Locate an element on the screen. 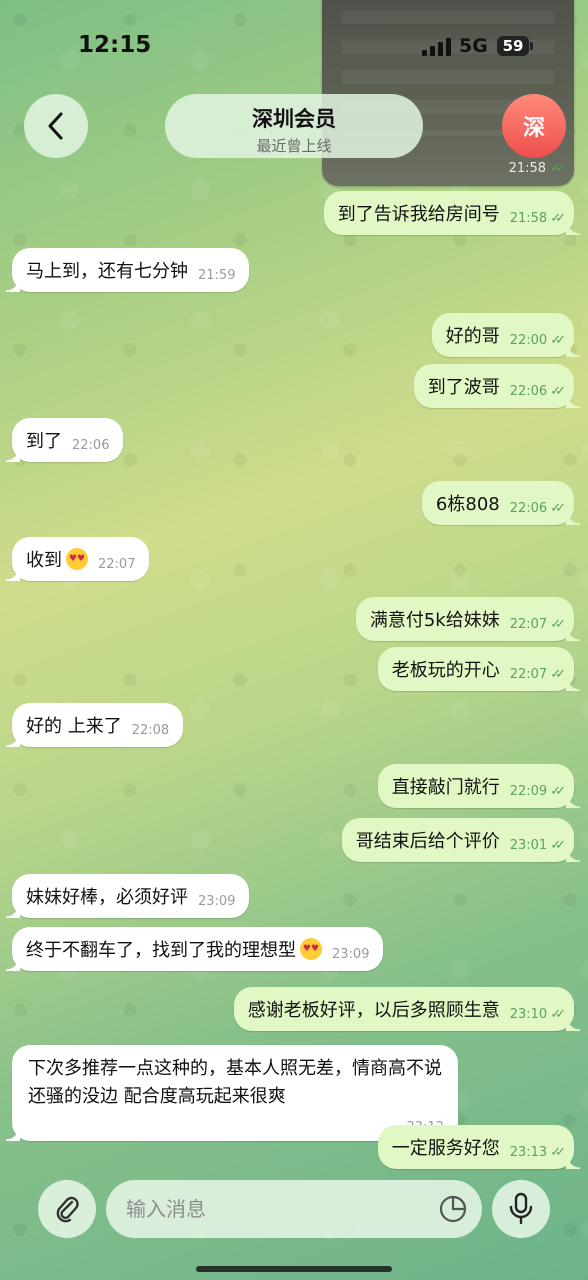  attach-button is located at coordinates (67, 1209).